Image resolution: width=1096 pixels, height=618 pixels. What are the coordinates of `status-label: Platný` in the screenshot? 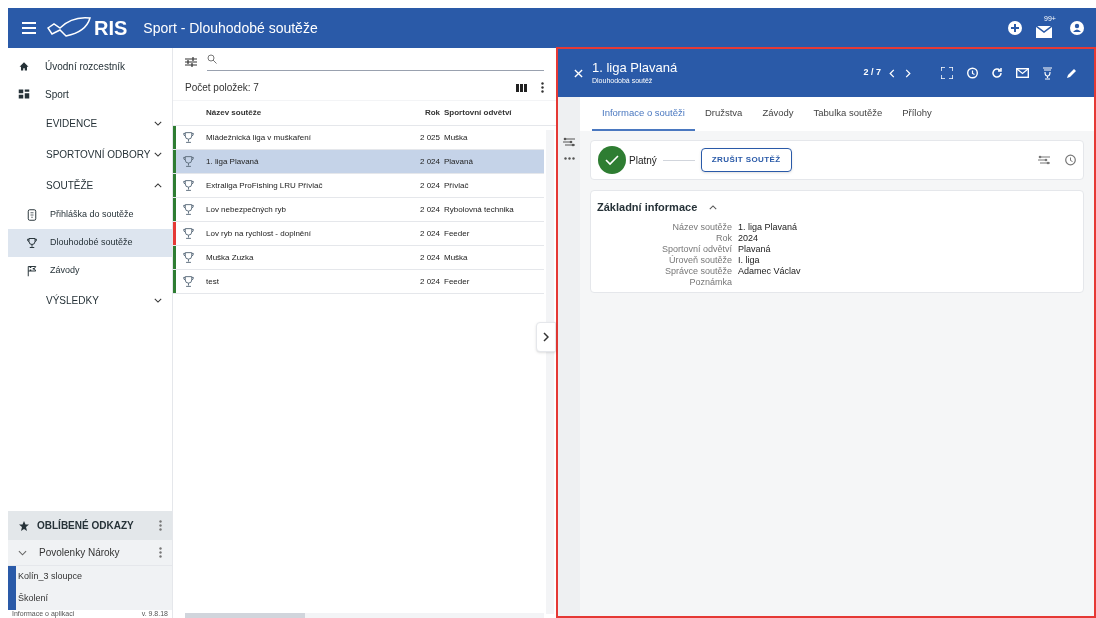 It's located at (643, 160).